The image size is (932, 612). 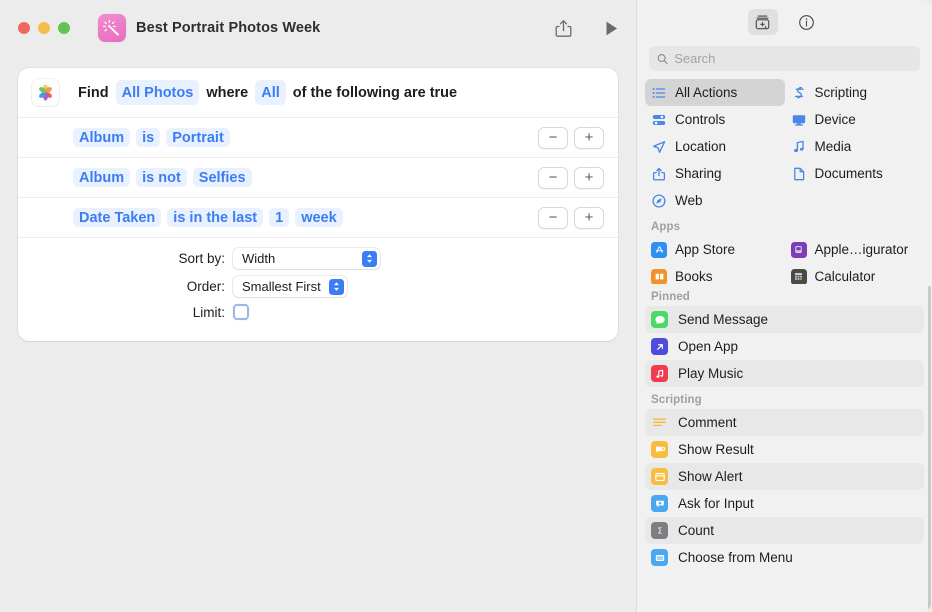 I want to click on pinned-heading: Pinned, so click(x=670, y=297).